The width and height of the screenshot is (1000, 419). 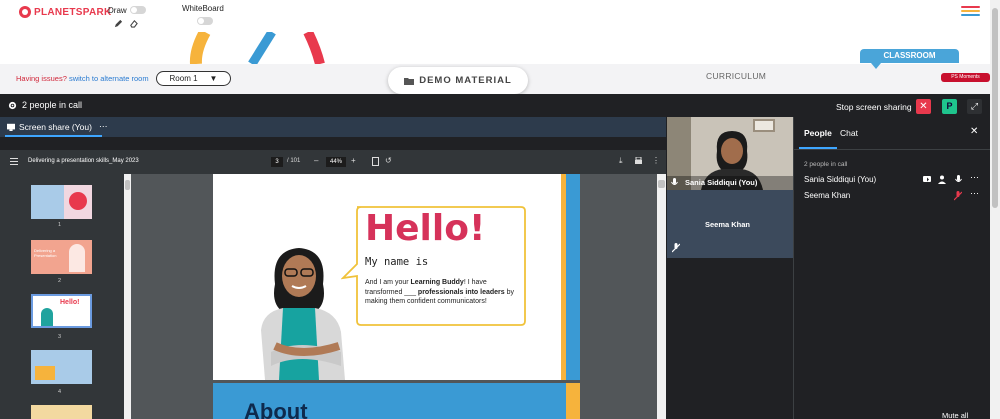 I want to click on thumbnail-scrollbar, so click(x=127, y=296).